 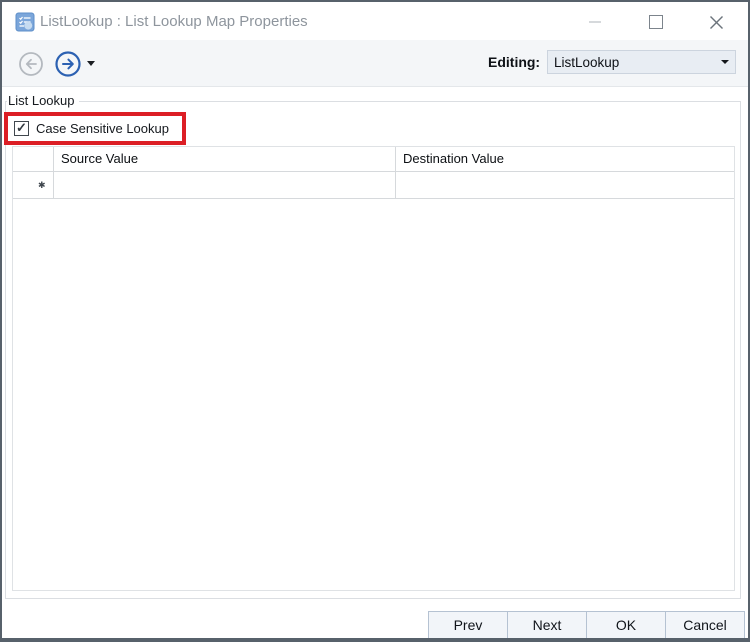 I want to click on case-sensitive-checkbox-label: Case Sensitive Lookup, so click(x=102, y=128).